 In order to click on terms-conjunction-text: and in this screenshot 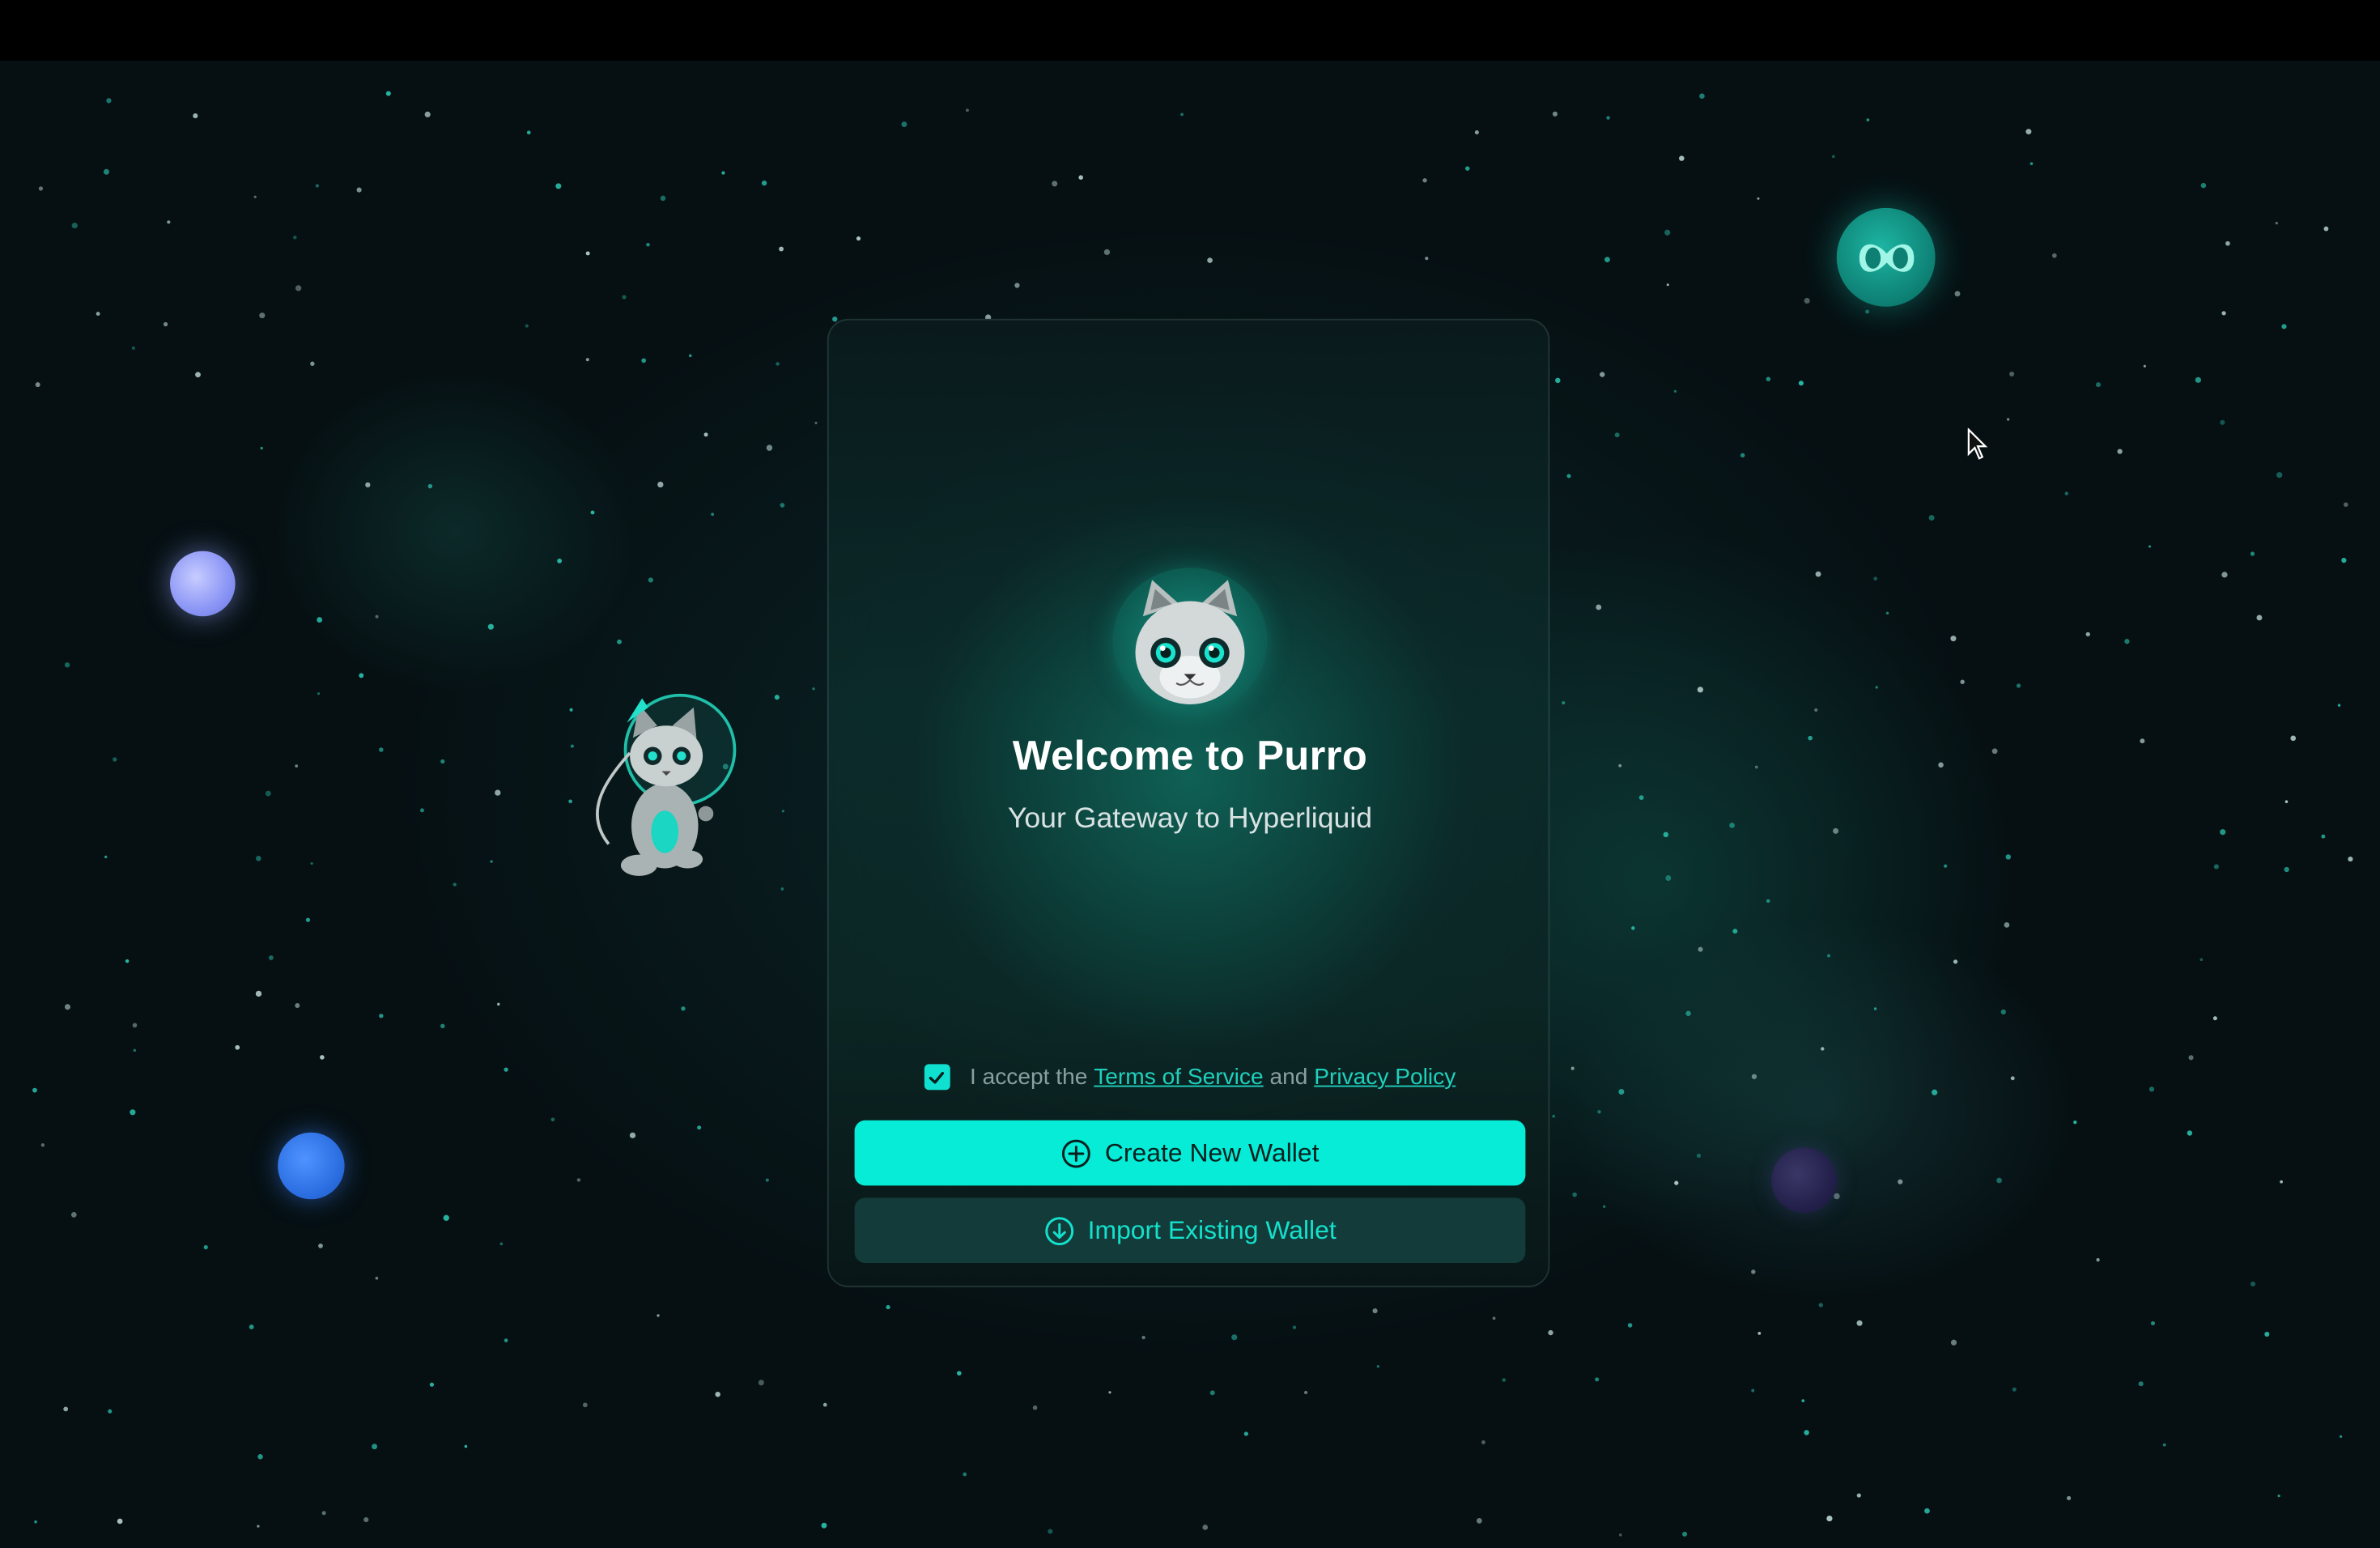, I will do `click(1289, 1077)`.